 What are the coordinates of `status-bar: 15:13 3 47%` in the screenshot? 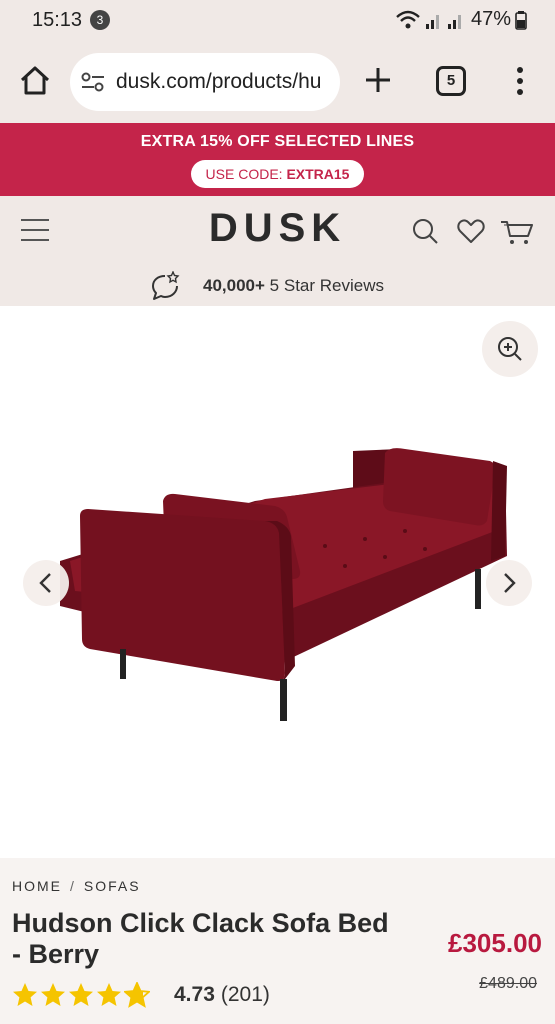 It's located at (277, 21).